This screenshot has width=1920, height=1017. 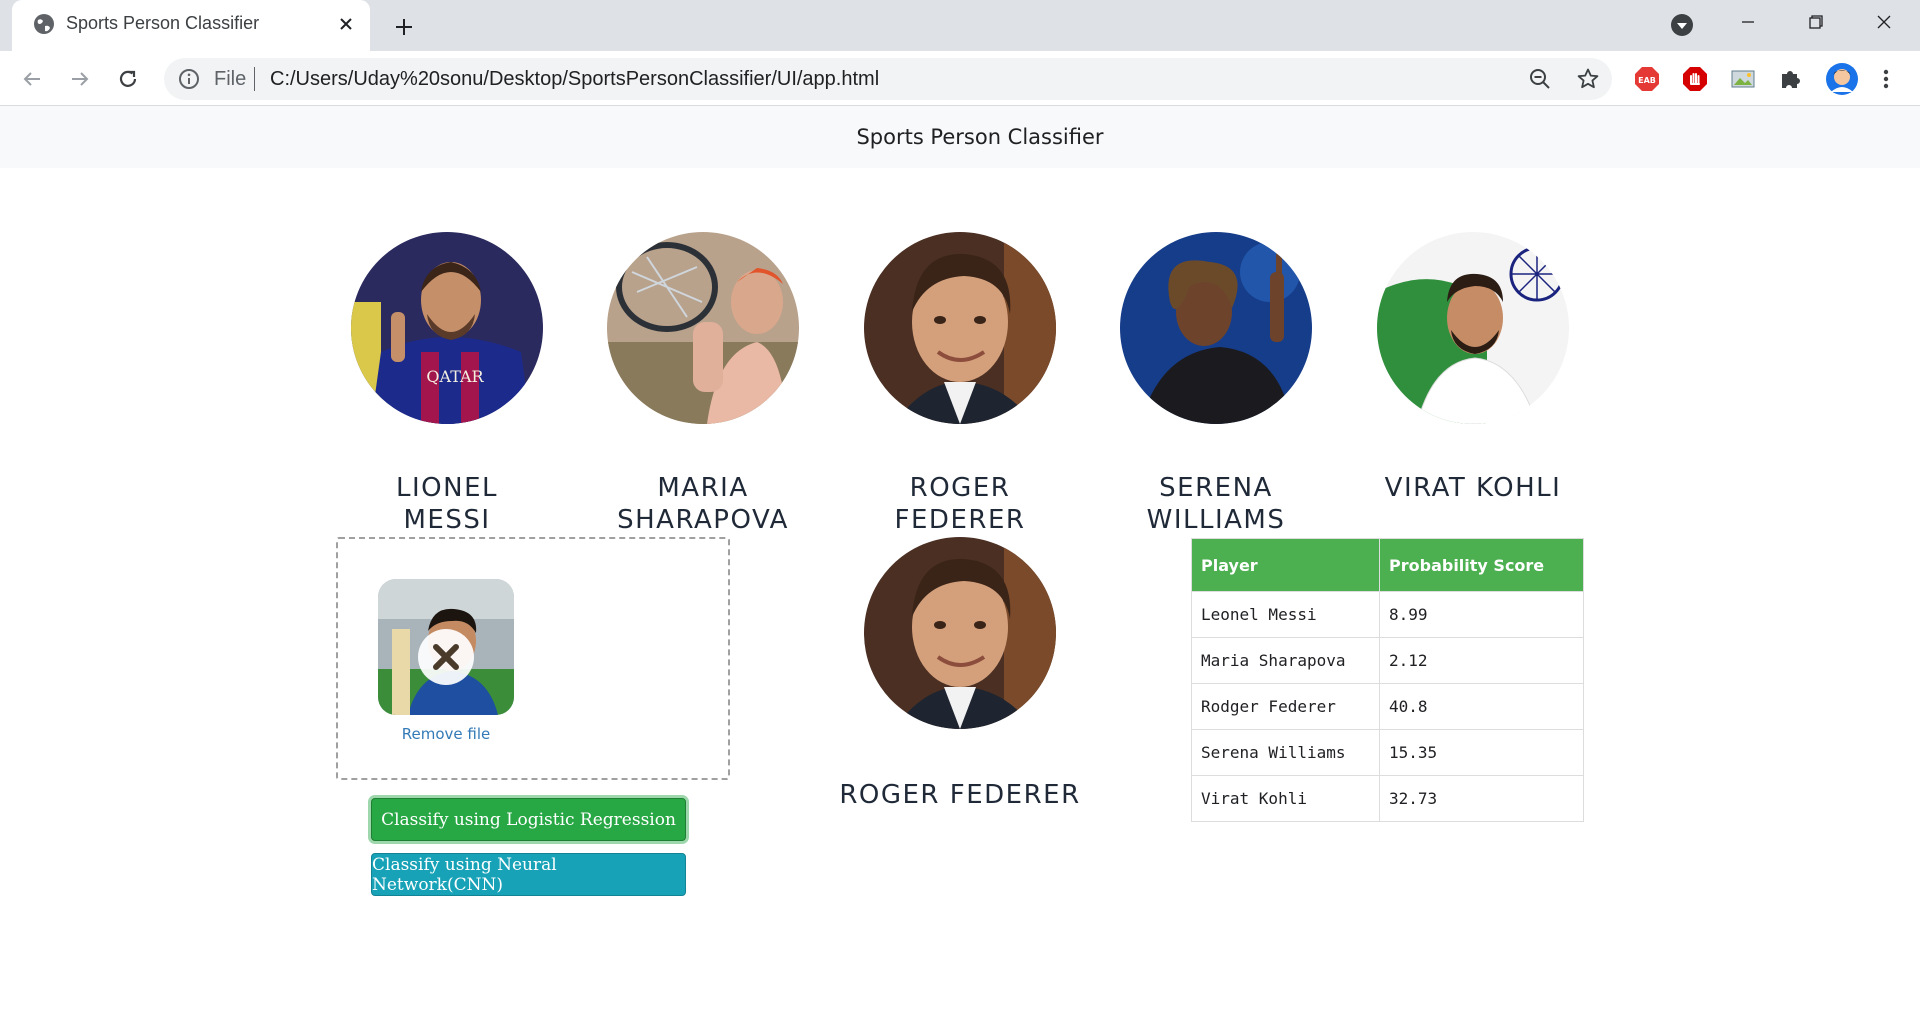 What do you see at coordinates (1481, 565) in the screenshot?
I see `column-header: Probability Score` at bounding box center [1481, 565].